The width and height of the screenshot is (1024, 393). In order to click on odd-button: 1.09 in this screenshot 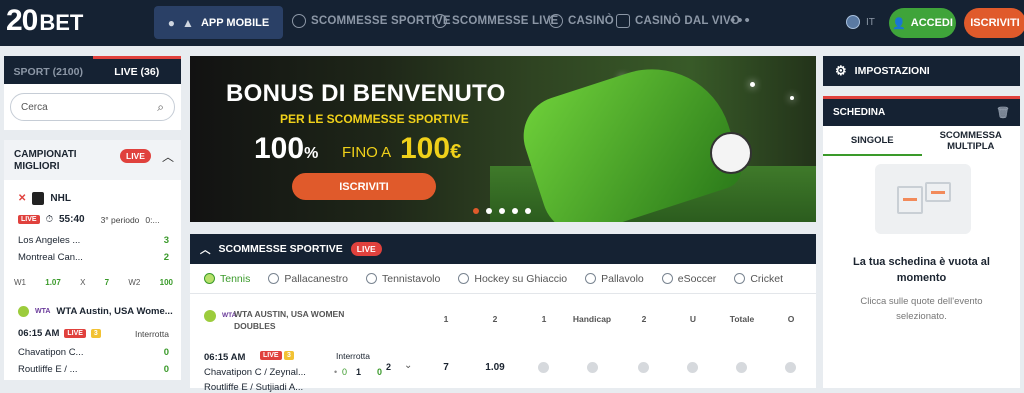, I will do `click(495, 367)`.